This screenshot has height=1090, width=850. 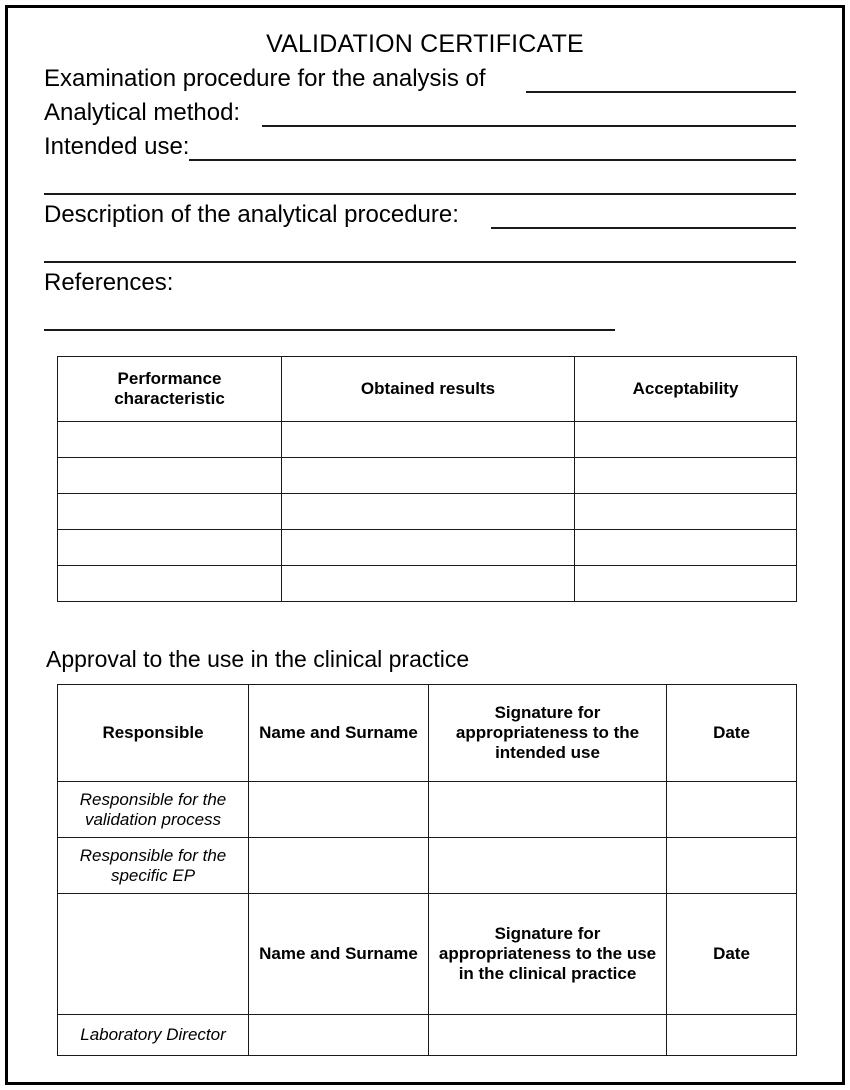 I want to click on fill-rule-description-continuation, so click(x=420, y=262).